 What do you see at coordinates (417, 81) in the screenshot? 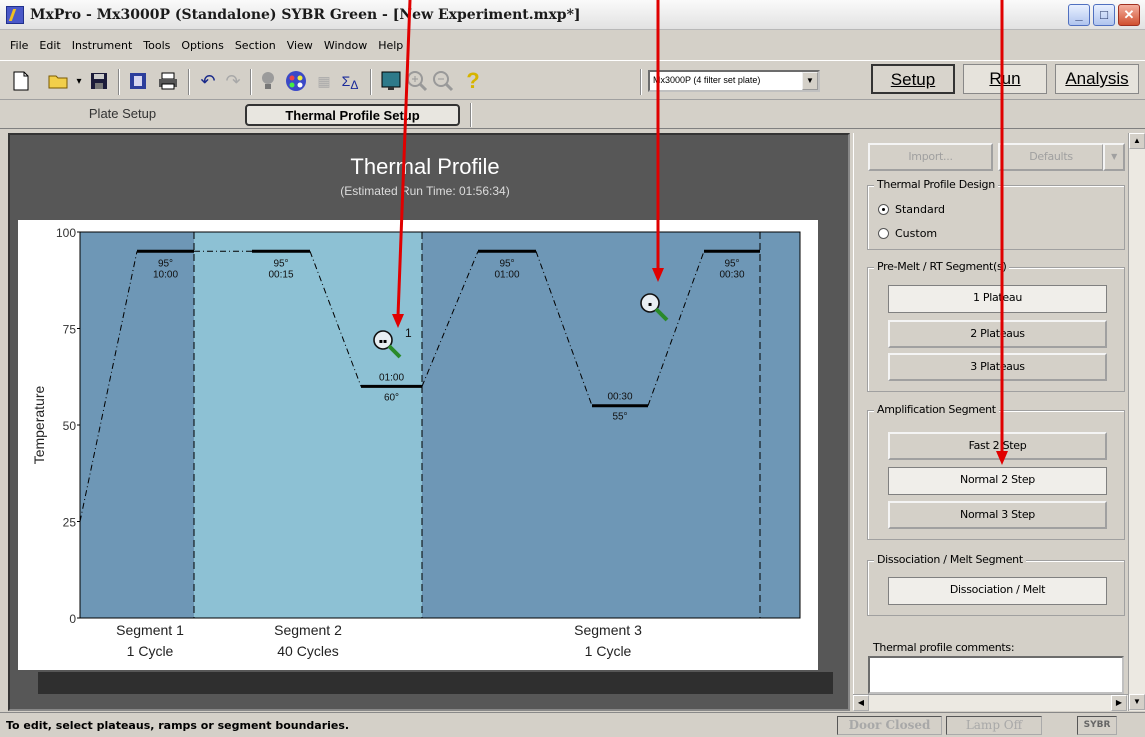
I see `zoom-in-icon` at bounding box center [417, 81].